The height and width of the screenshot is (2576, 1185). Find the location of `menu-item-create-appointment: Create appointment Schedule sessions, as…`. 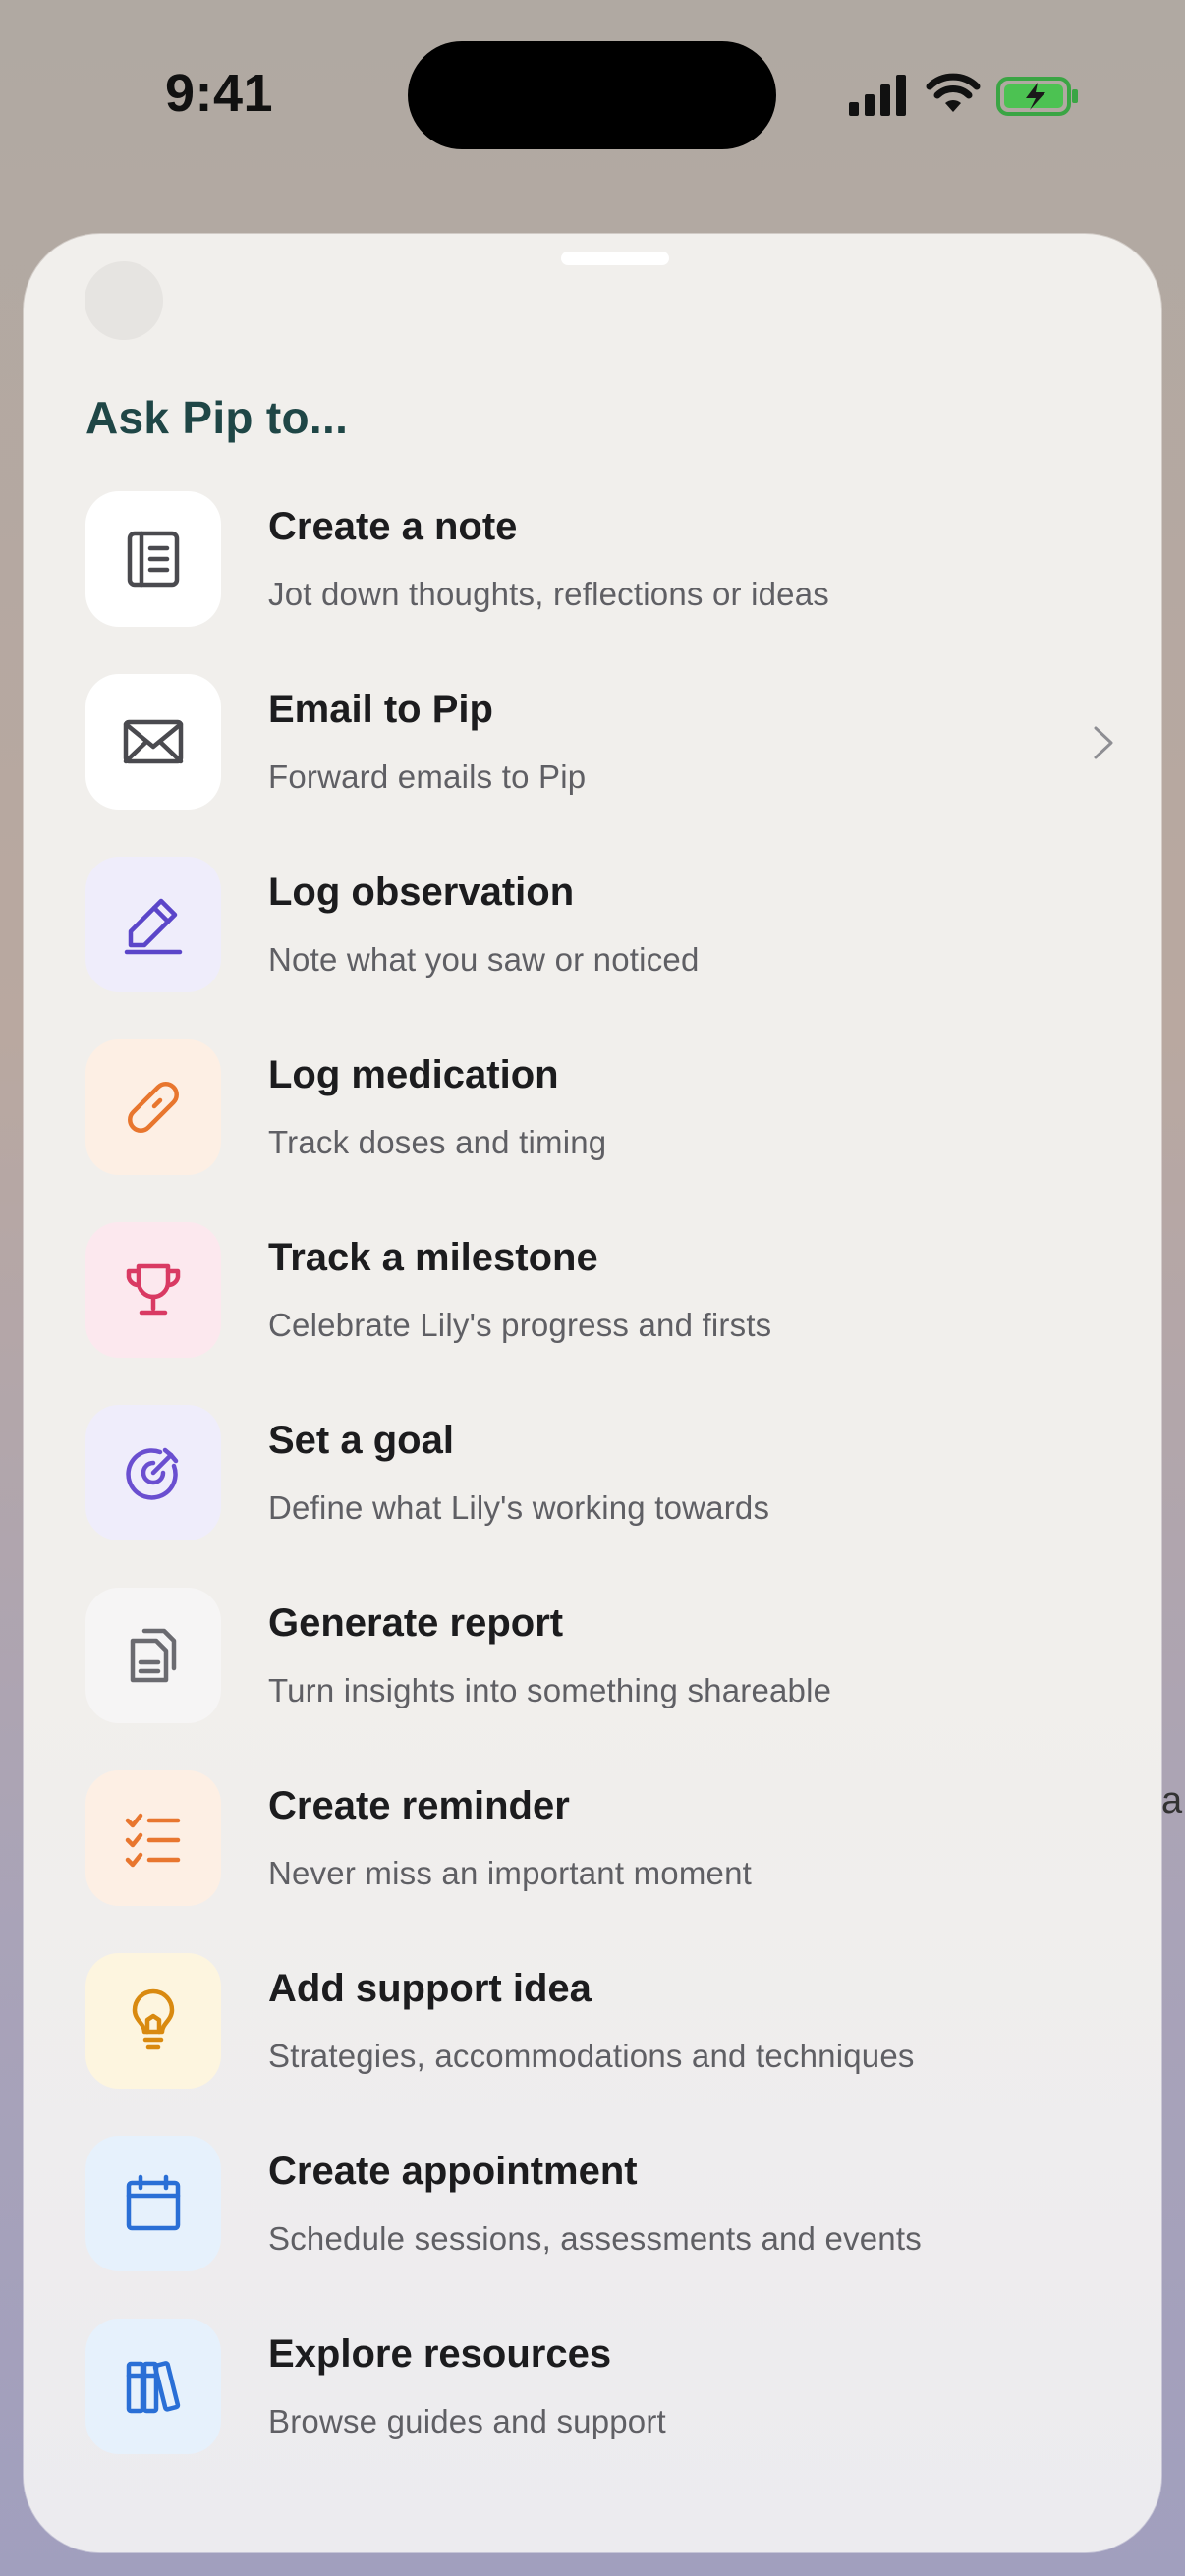

menu-item-create-appointment: Create appointment Schedule sessions, as… is located at coordinates (606, 2227).